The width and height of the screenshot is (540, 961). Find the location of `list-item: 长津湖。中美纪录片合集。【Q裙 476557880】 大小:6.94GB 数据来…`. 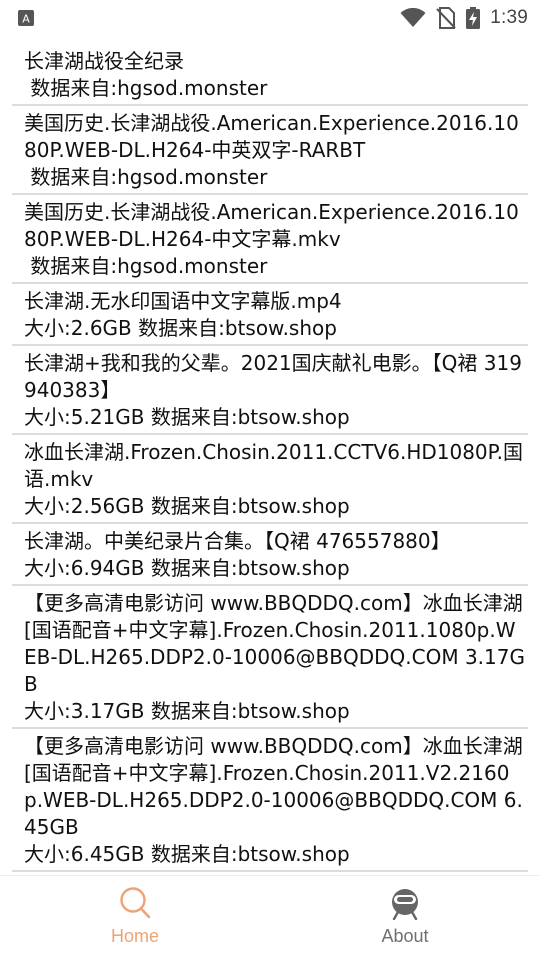

list-item: 长津湖。中美纪录片合集。【Q裙 476557880】 大小:6.94GB 数据来… is located at coordinates (270, 555).